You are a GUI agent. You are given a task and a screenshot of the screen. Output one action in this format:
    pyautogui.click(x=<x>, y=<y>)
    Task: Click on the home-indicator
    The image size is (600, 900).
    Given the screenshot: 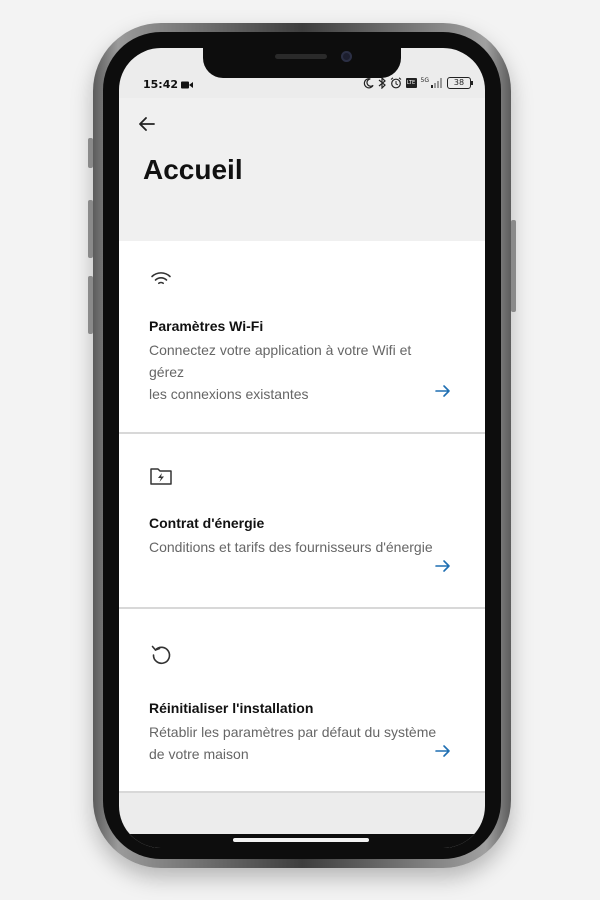 What is the action you would take?
    pyautogui.click(x=301, y=840)
    